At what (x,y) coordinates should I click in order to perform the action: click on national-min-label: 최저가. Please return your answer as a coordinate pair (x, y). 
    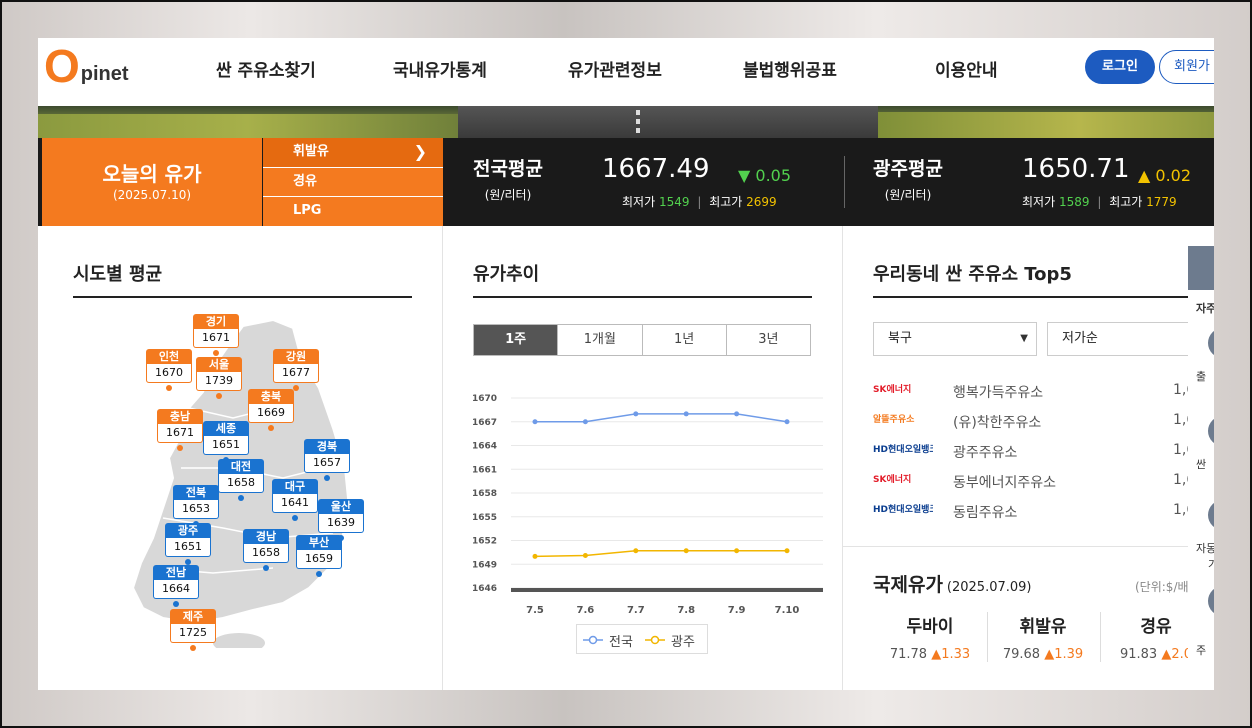
    Looking at the image, I should click on (639, 202).